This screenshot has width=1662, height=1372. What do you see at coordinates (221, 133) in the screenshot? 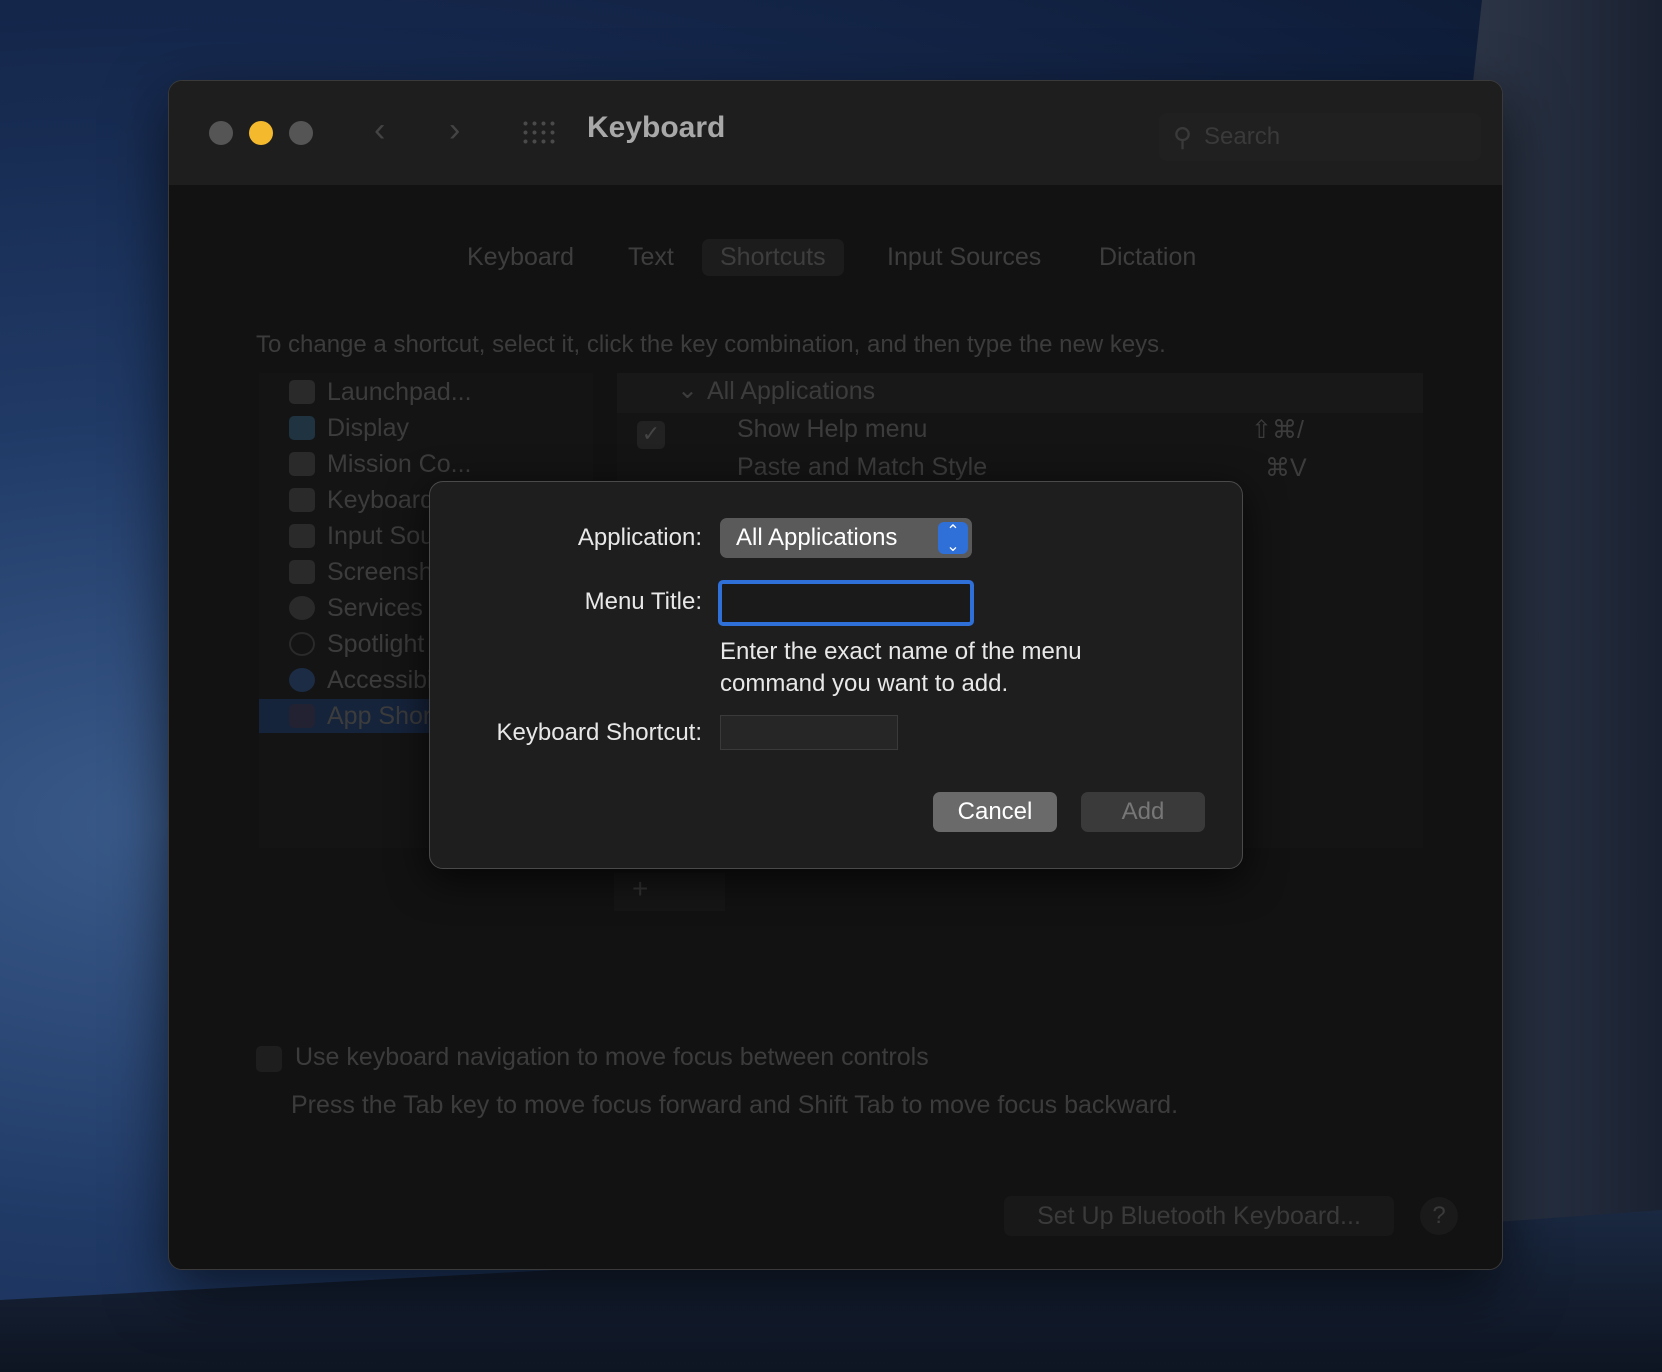
I see `close-button` at bounding box center [221, 133].